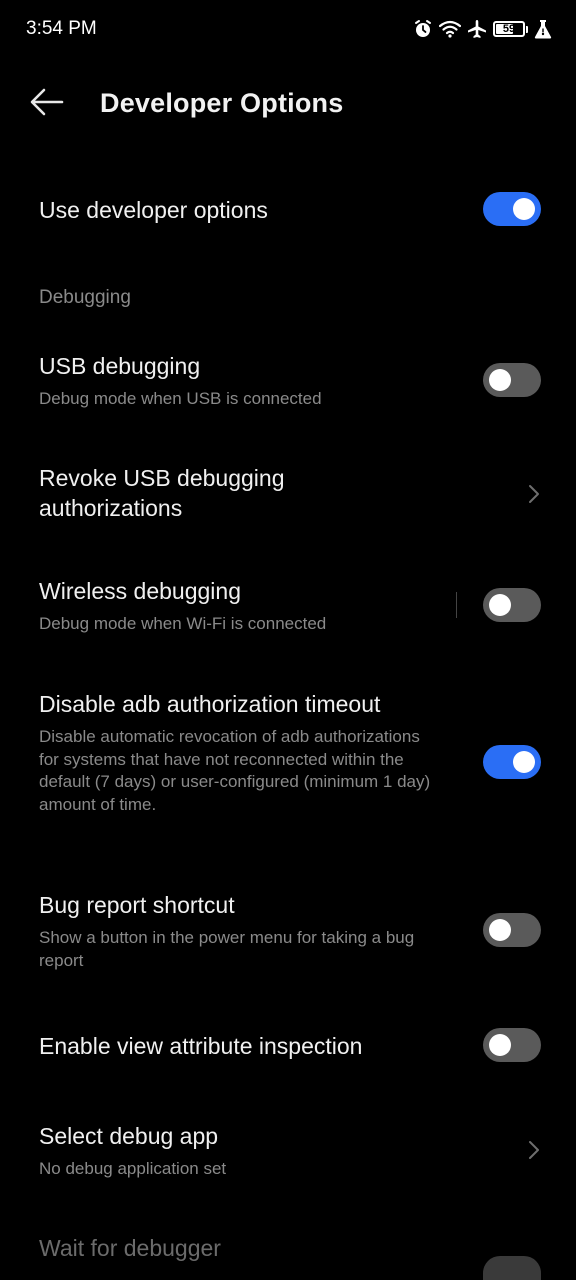 The width and height of the screenshot is (576, 1280). I want to click on back-button, so click(54, 104).